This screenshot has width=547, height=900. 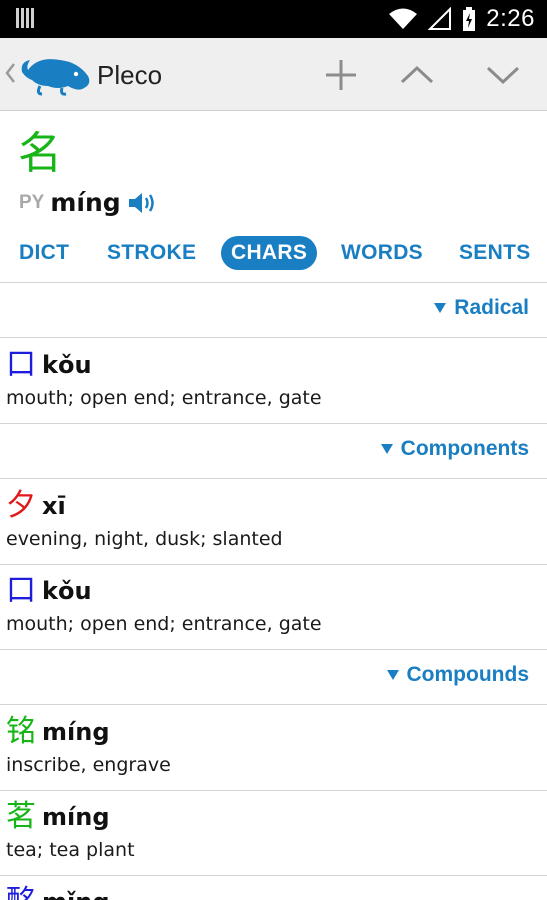 I want to click on entry-definition: tea; tea plant, so click(x=70, y=850).